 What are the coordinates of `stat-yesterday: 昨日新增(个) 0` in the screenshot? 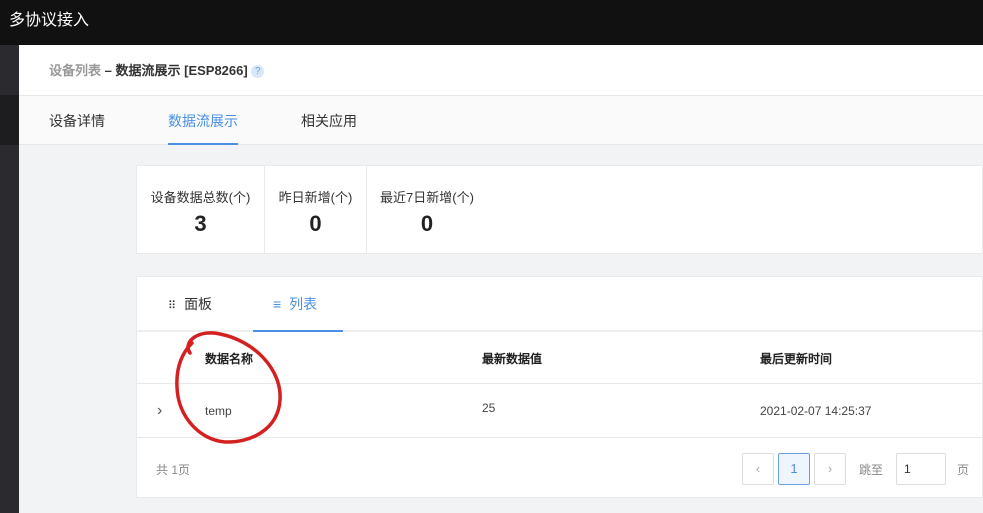 It's located at (316, 209).